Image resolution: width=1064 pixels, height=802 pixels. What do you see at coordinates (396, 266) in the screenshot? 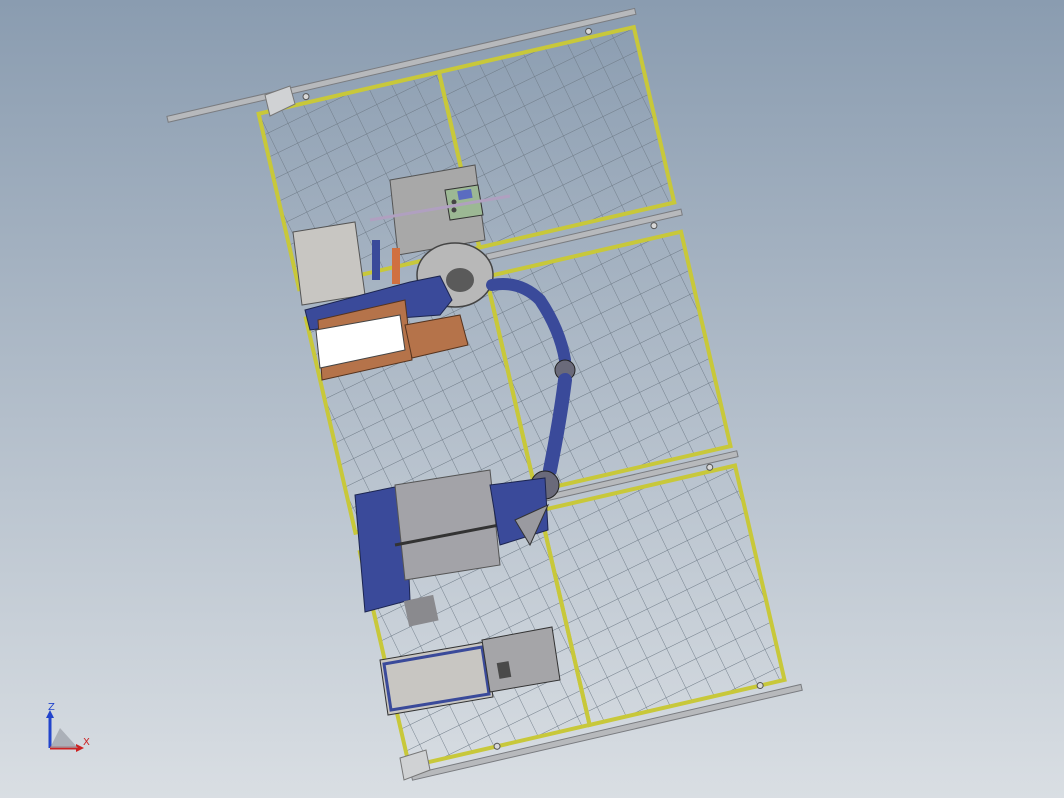
I see `orange-post` at bounding box center [396, 266].